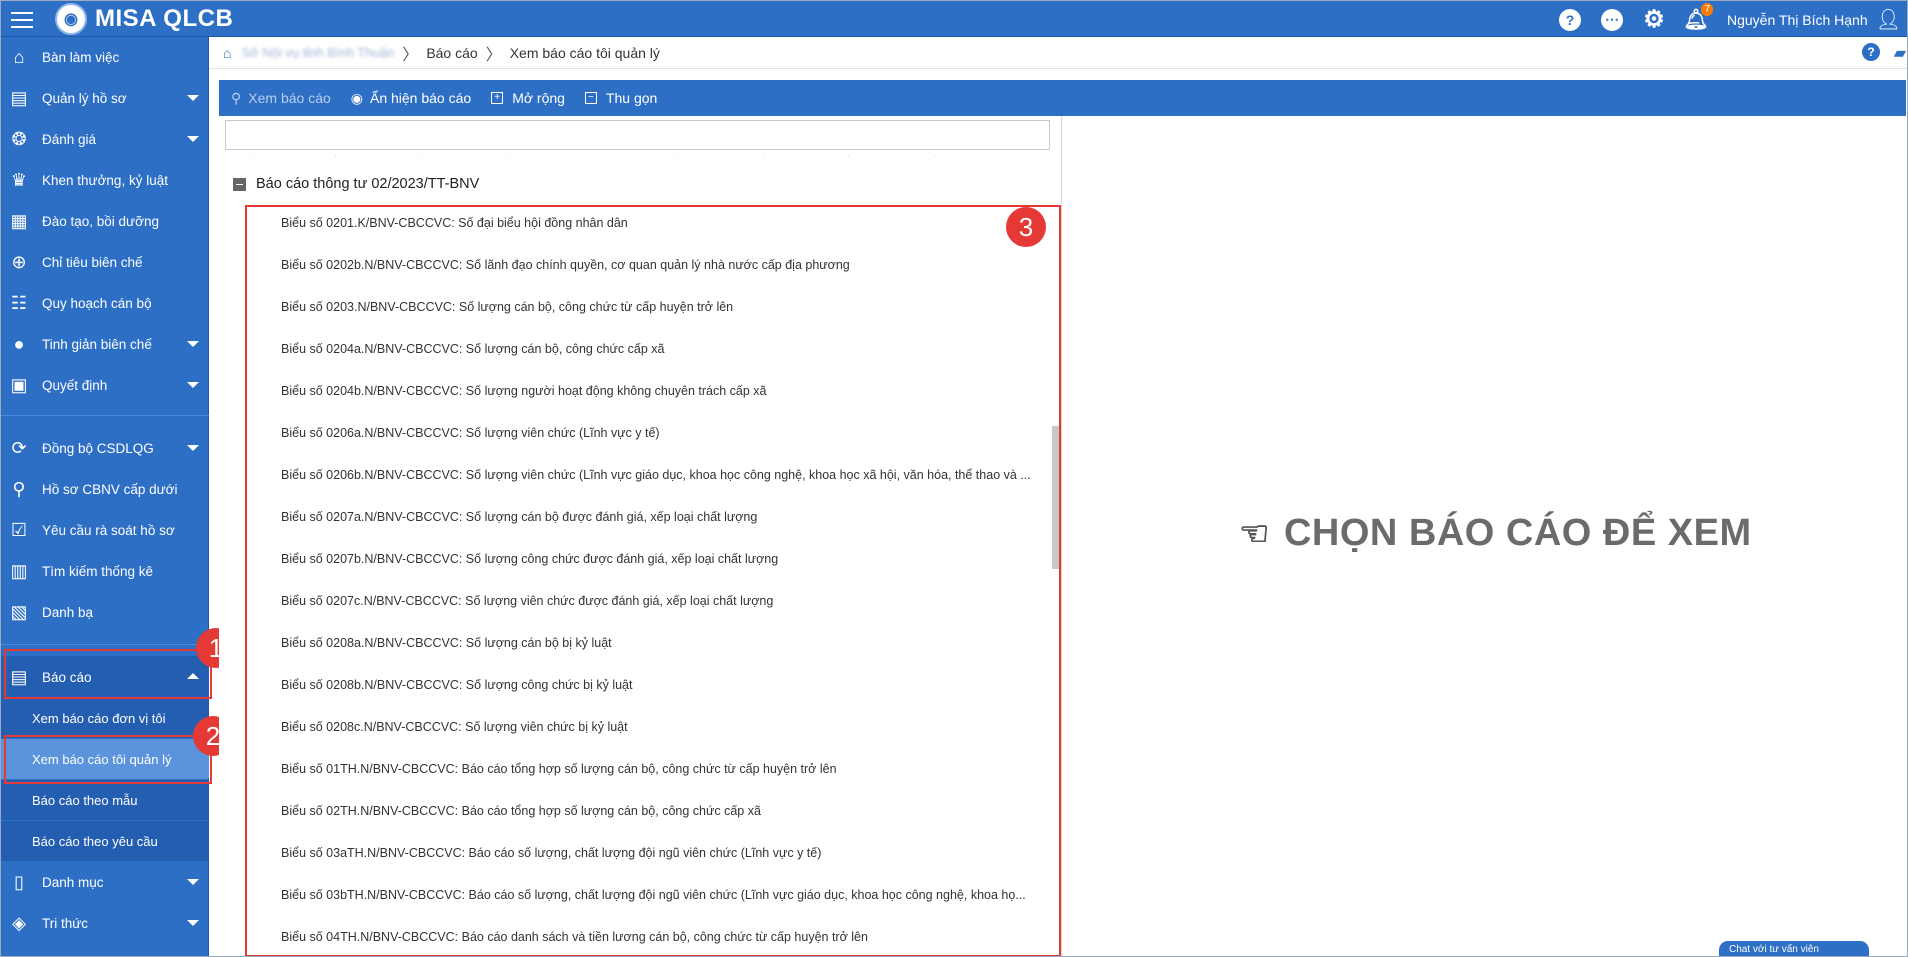 The width and height of the screenshot is (1908, 957). I want to click on sidebar-item-label: Quy hoạch cán bộ, so click(97, 303).